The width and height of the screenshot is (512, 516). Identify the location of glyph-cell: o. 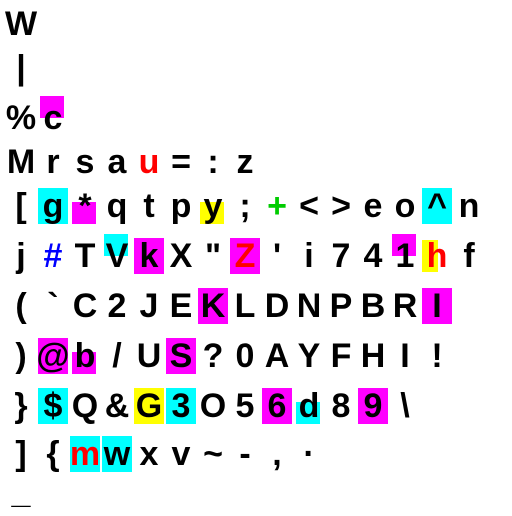
(405, 206).